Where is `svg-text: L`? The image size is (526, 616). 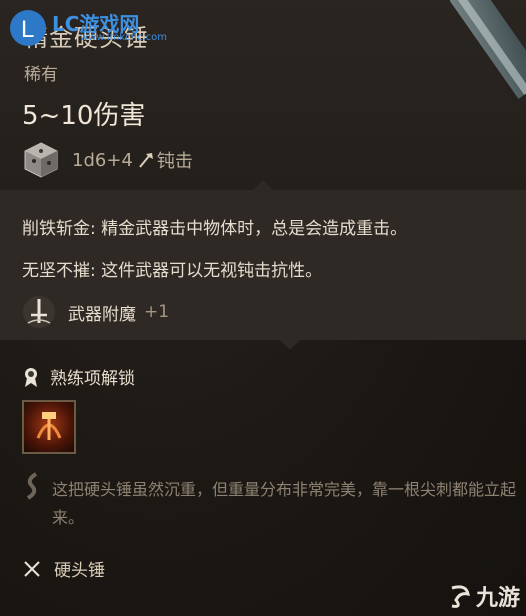
svg-text: L is located at coordinates (27, 29).